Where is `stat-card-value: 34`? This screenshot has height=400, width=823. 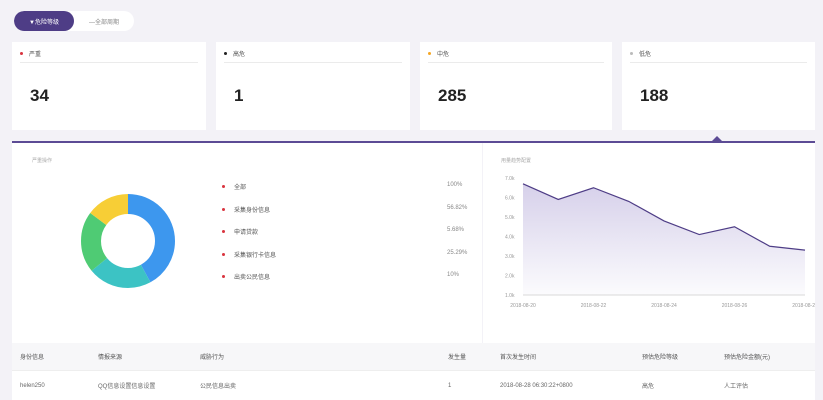
stat-card-value: 34 is located at coordinates (39, 95).